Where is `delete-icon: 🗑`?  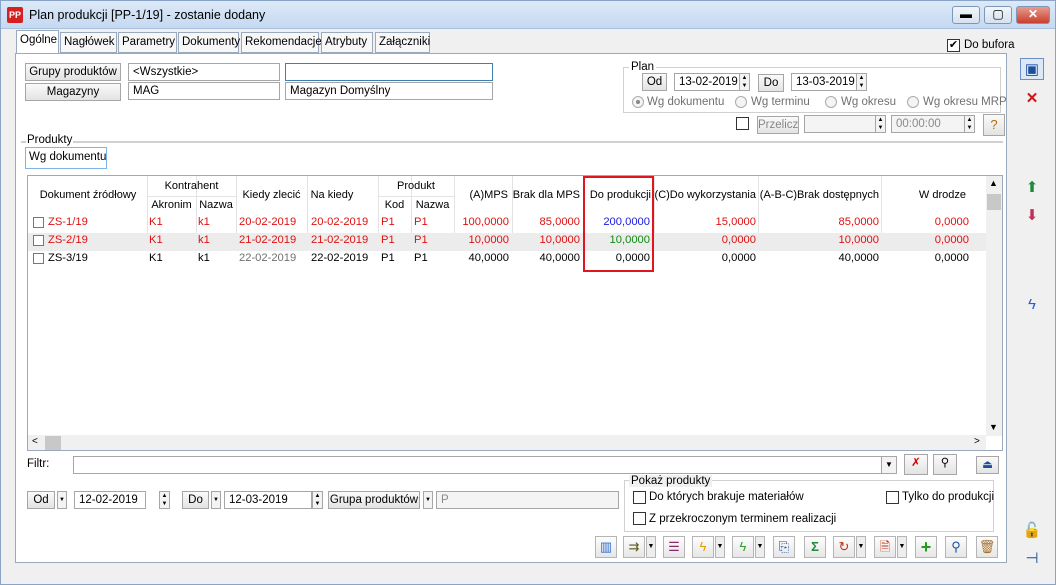 delete-icon: 🗑 is located at coordinates (987, 547).